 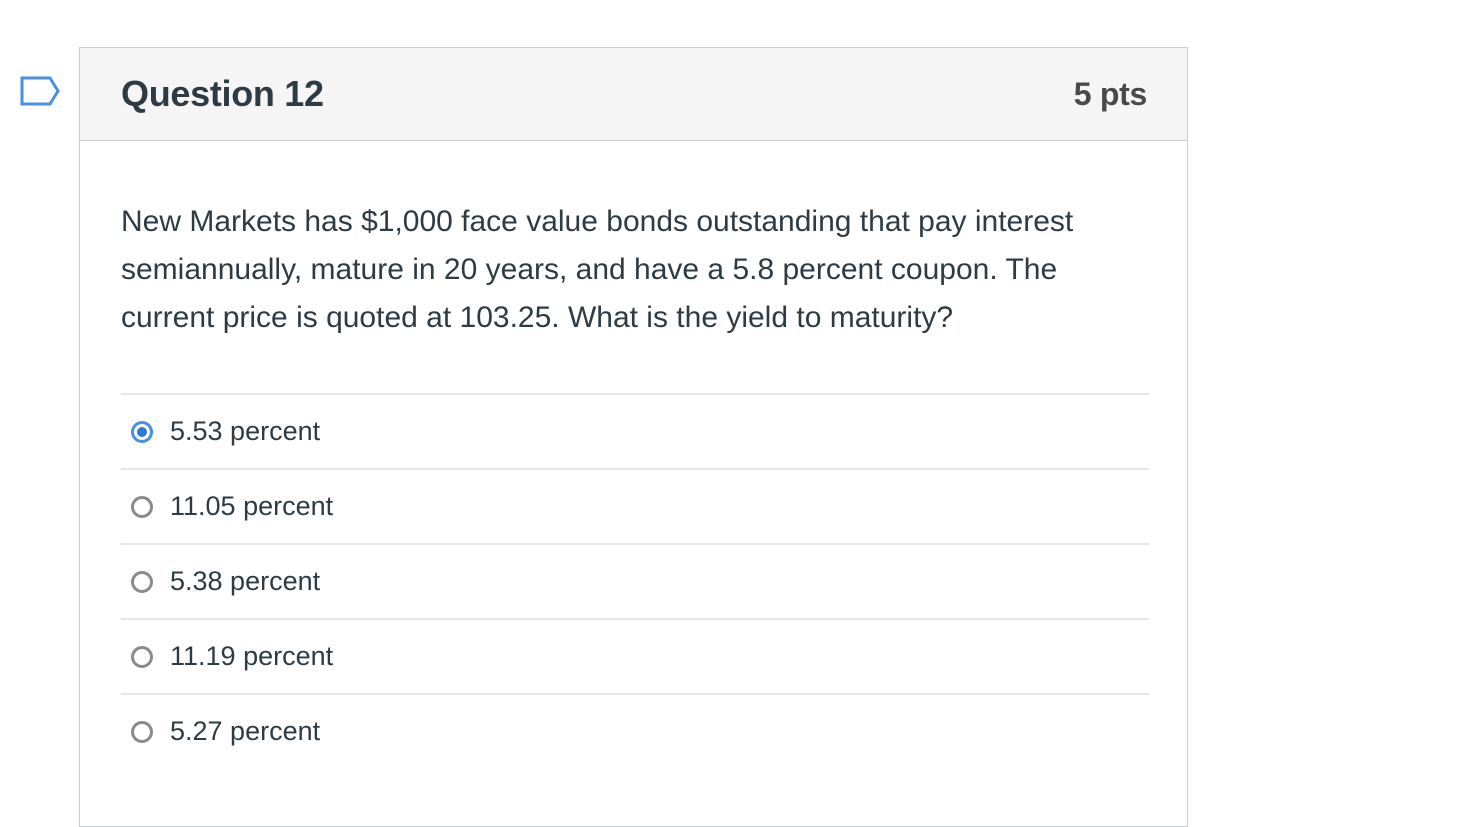 What do you see at coordinates (1110, 93) in the screenshot?
I see `question-points: 5 pts` at bounding box center [1110, 93].